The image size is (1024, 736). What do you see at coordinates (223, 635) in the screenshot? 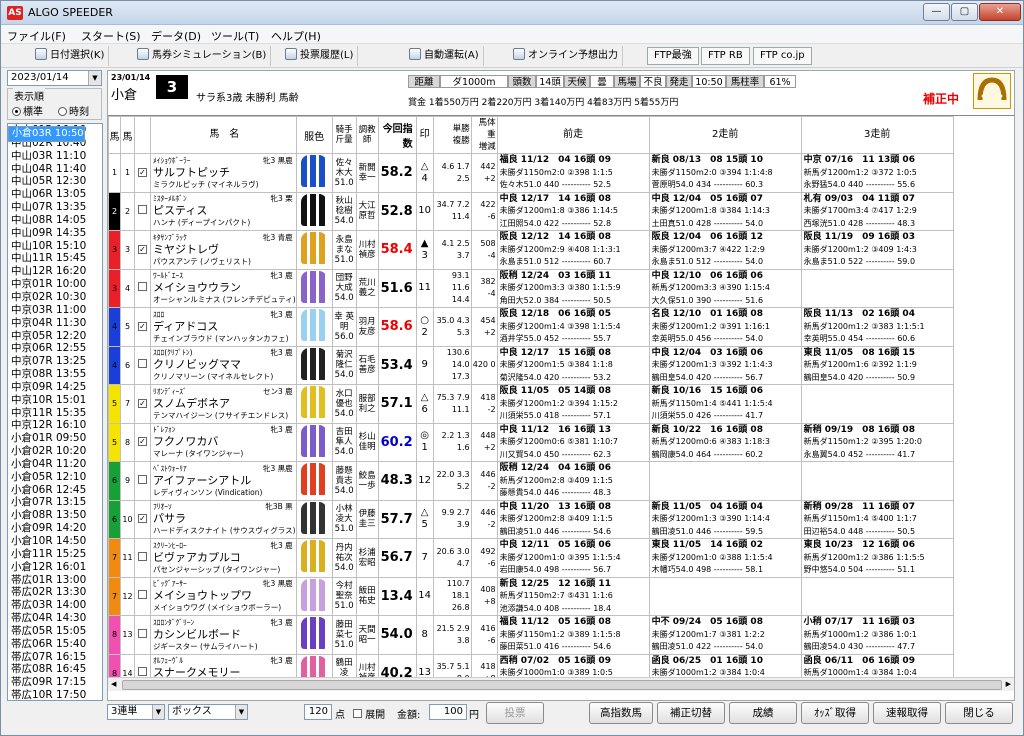
I see `horse-name-cell: ｽﾛﾛﾝﾀﾞｸﾞﾘｰﾝ 牝3 鹿カシンビルボード ジギースター (サムライハート)` at bounding box center [223, 635].